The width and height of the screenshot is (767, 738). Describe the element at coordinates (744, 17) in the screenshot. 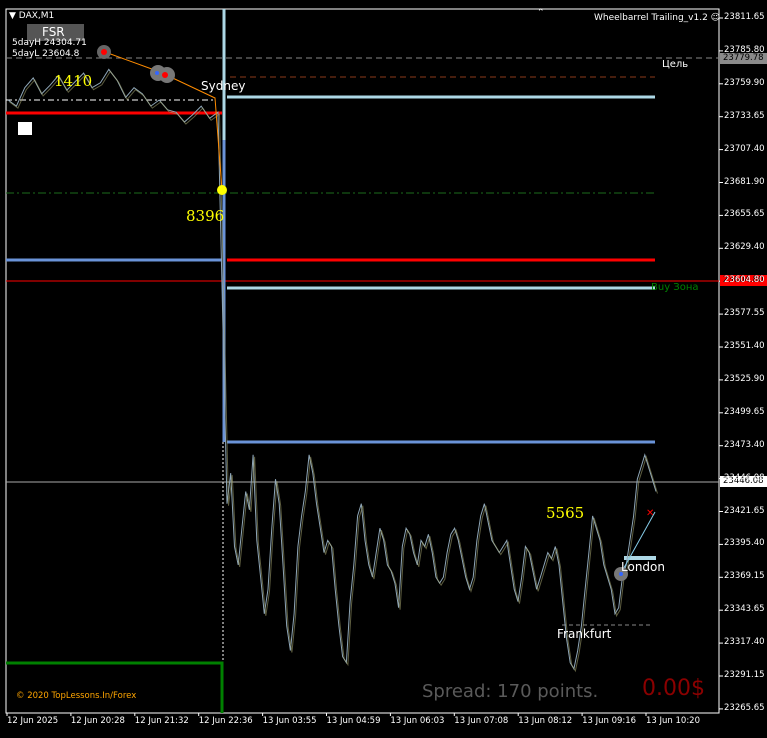

I see `y-tick-label: 23811.65` at that location.